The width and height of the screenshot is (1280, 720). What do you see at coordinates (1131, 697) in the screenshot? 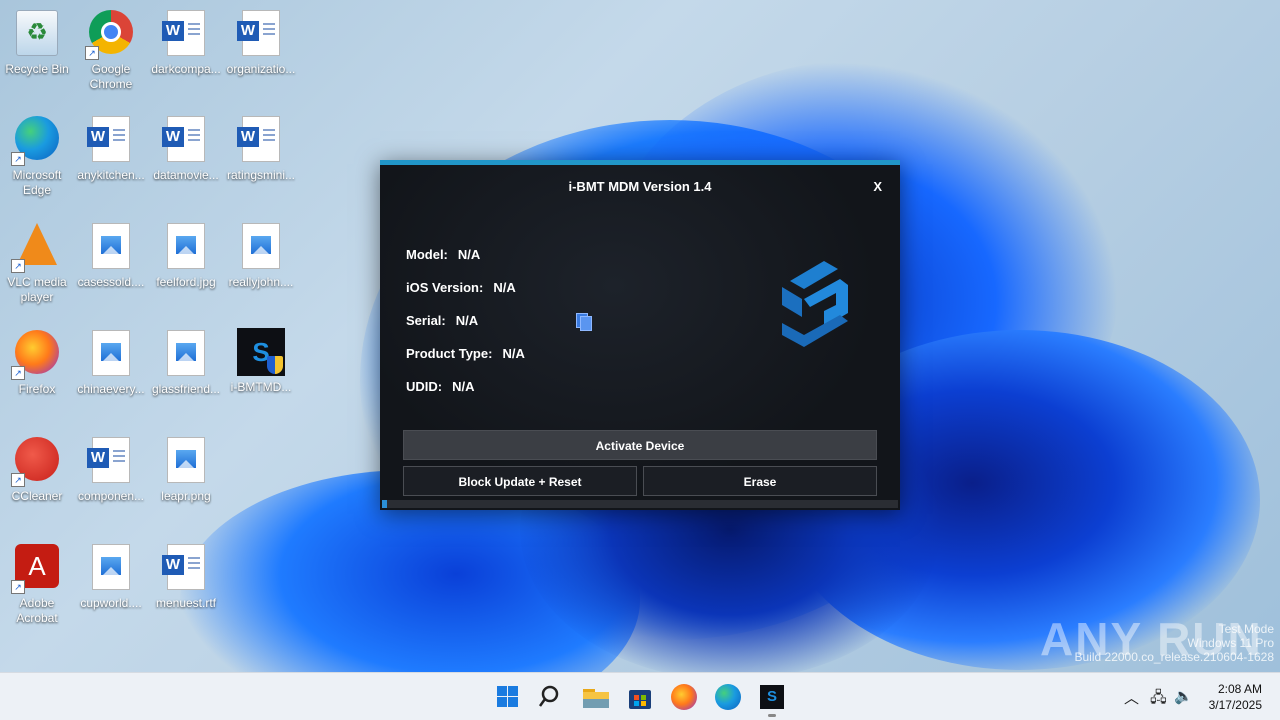
I see `tray-overflow-chevron-icon: ︿` at bounding box center [1131, 697].